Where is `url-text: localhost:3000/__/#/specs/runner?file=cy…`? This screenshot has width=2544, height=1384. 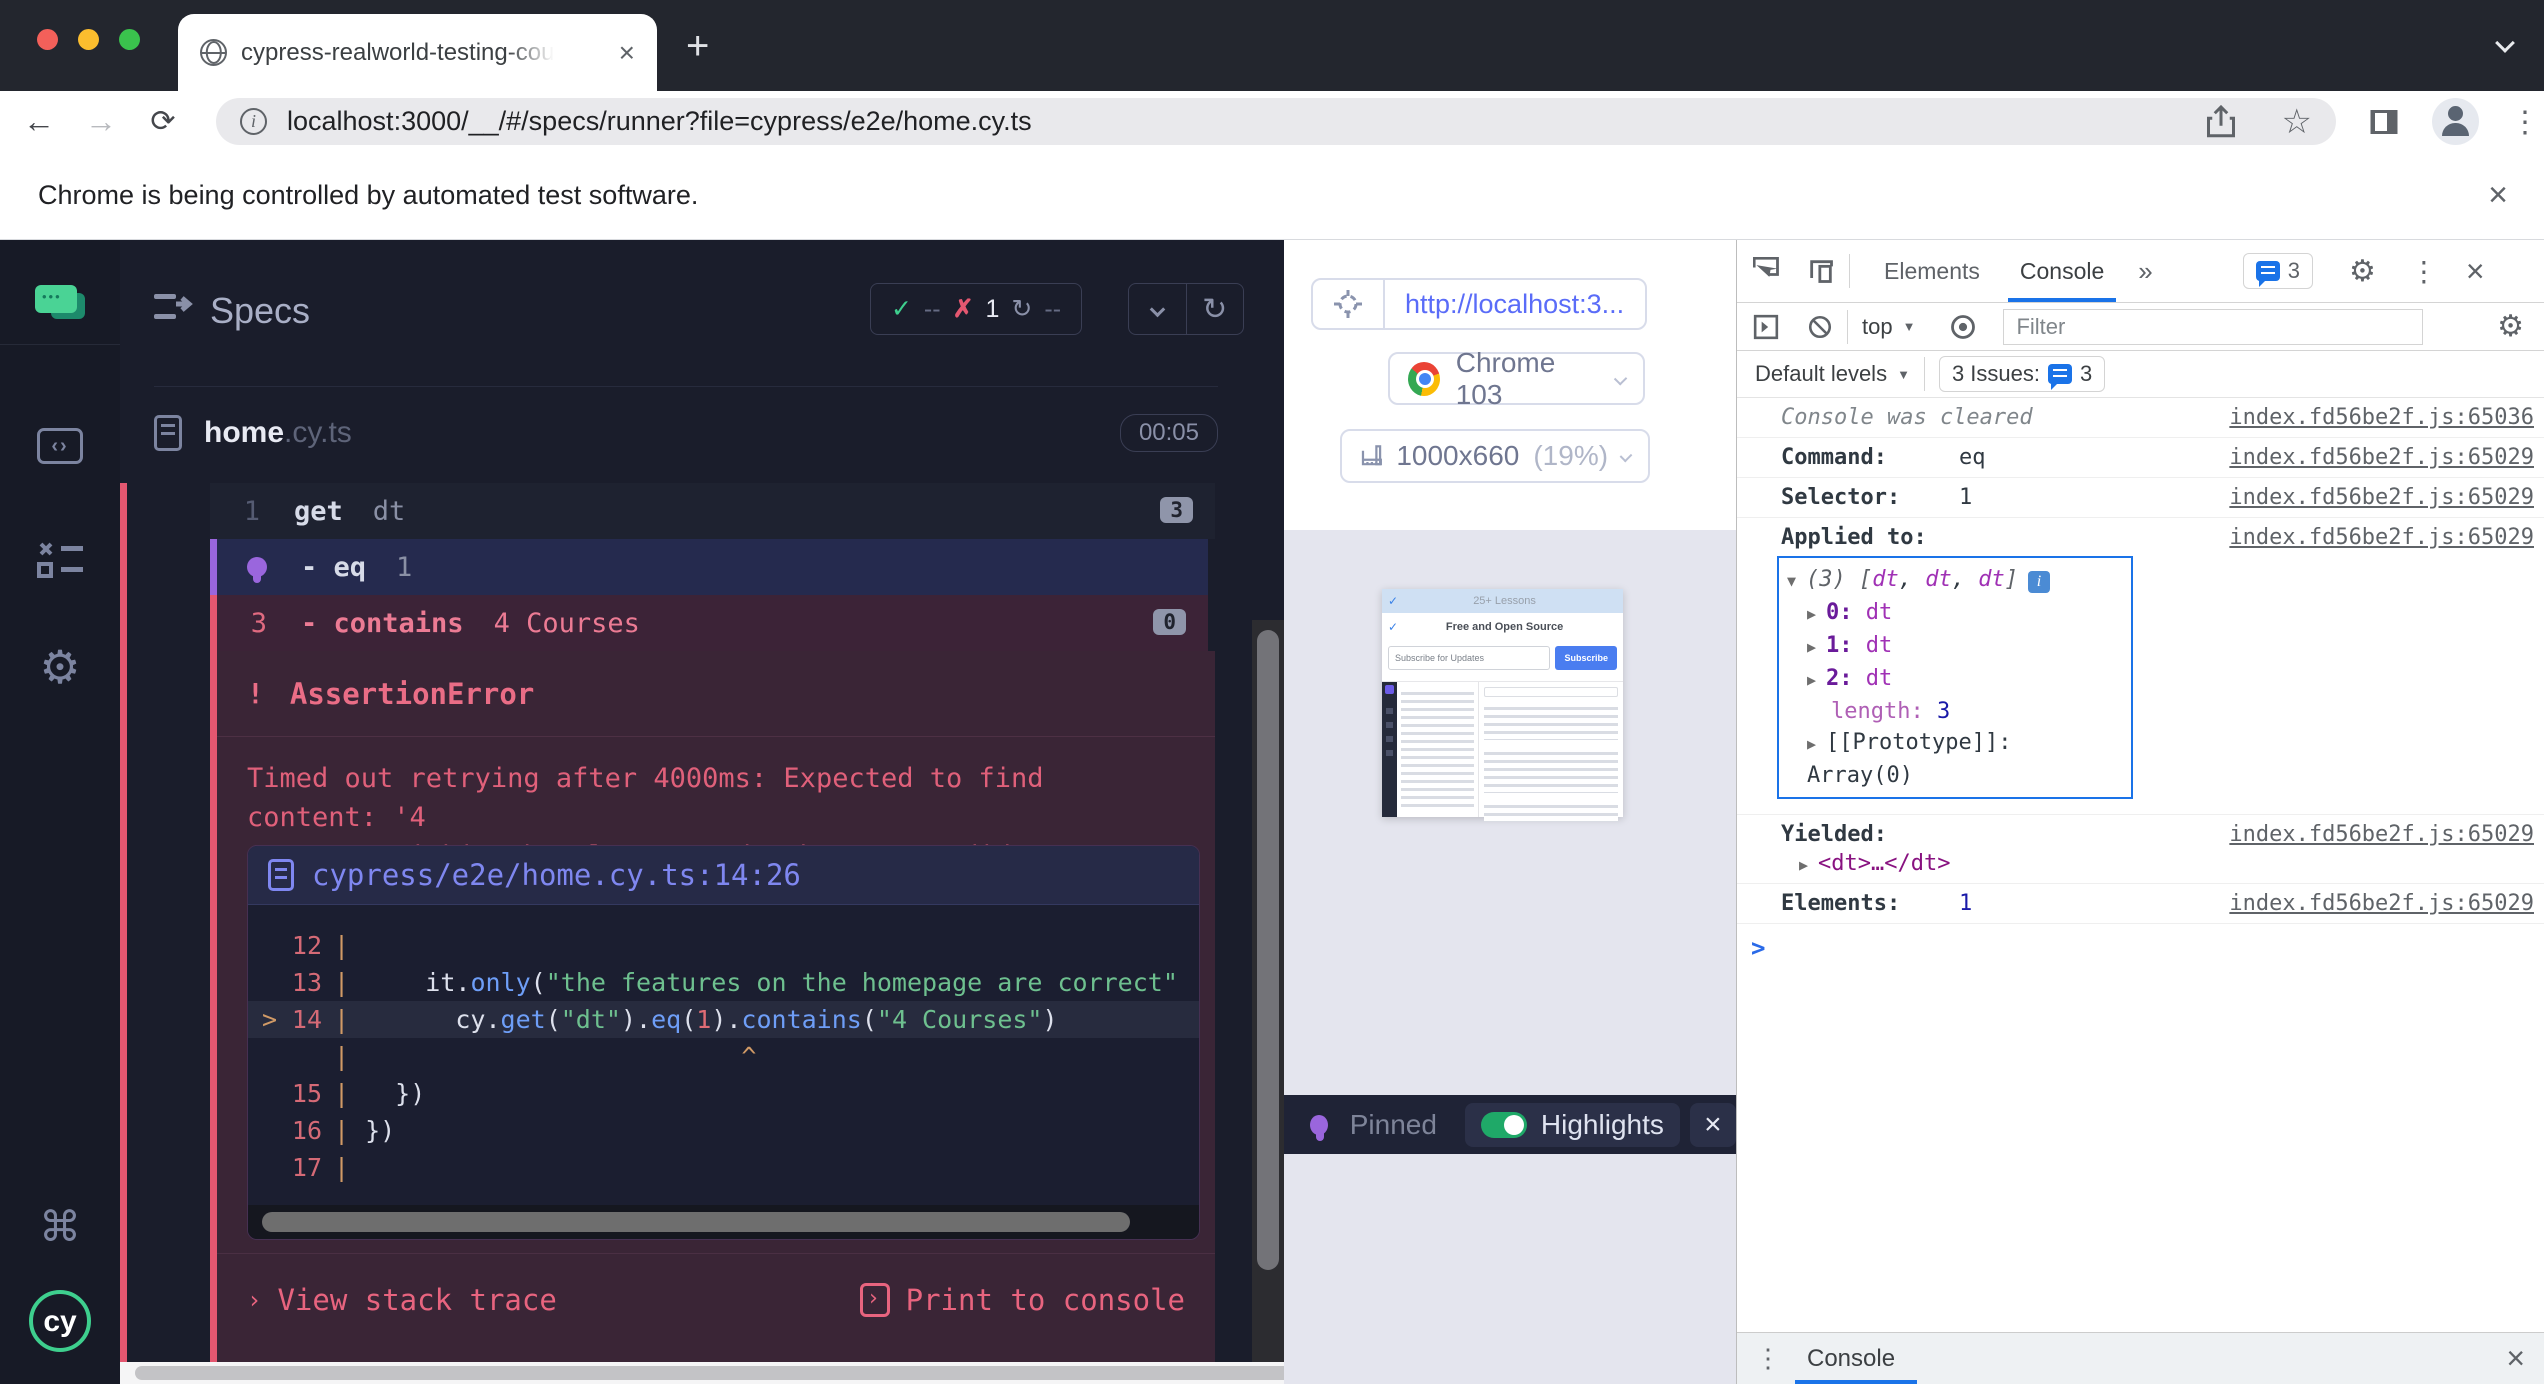 url-text: localhost:3000/__/#/specs/runner?file=cy… is located at coordinates (1246, 121).